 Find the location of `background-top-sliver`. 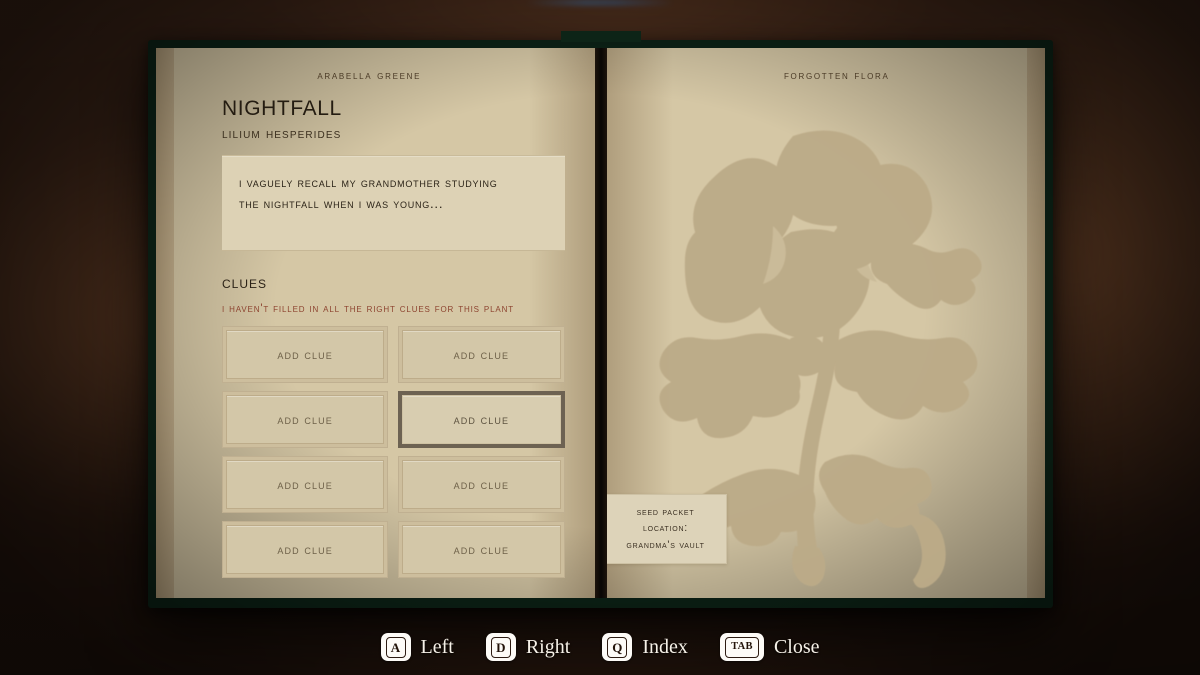

background-top-sliver is located at coordinates (600, 2).